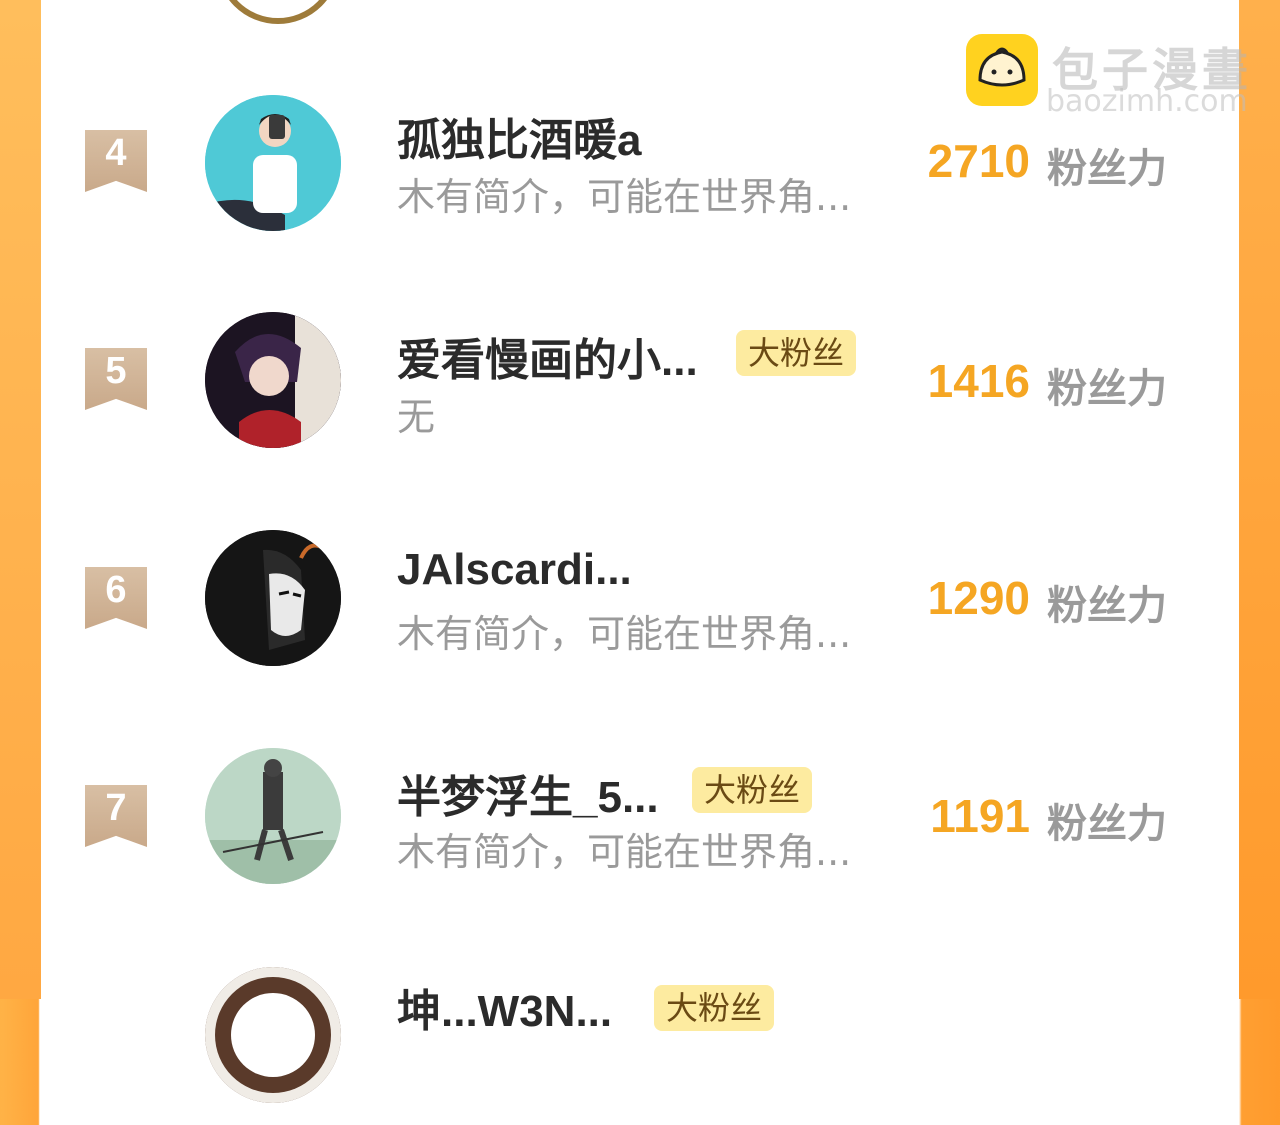 The height and width of the screenshot is (1125, 1280). Describe the element at coordinates (519, 136) in the screenshot. I see `user-name: 孤独比酒暖a` at that location.